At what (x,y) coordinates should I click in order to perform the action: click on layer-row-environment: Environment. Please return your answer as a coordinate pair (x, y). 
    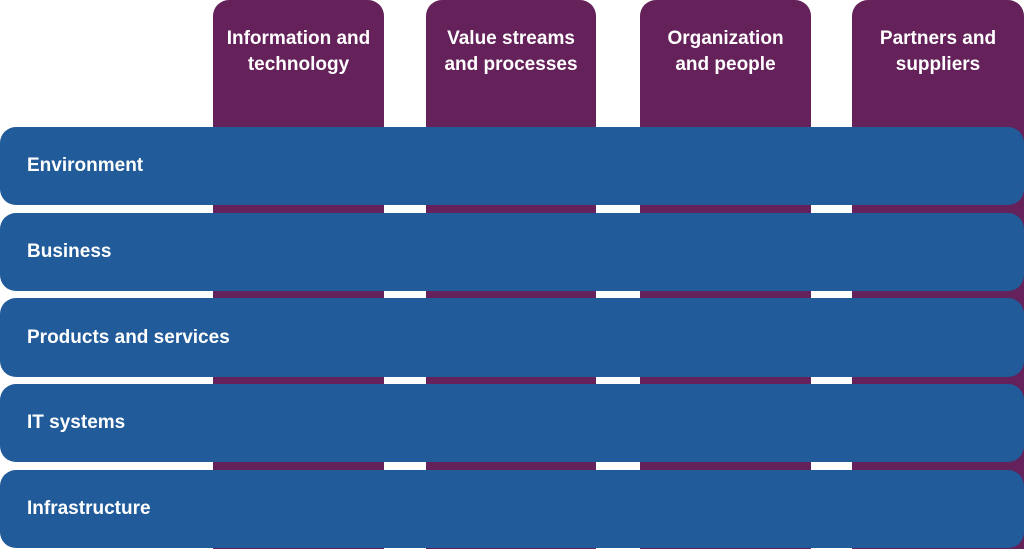
    Looking at the image, I should click on (512, 166).